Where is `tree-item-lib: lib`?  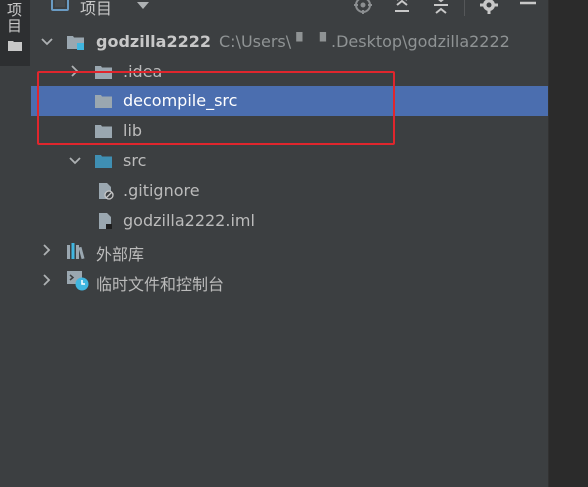 tree-item-lib: lib is located at coordinates (289, 131).